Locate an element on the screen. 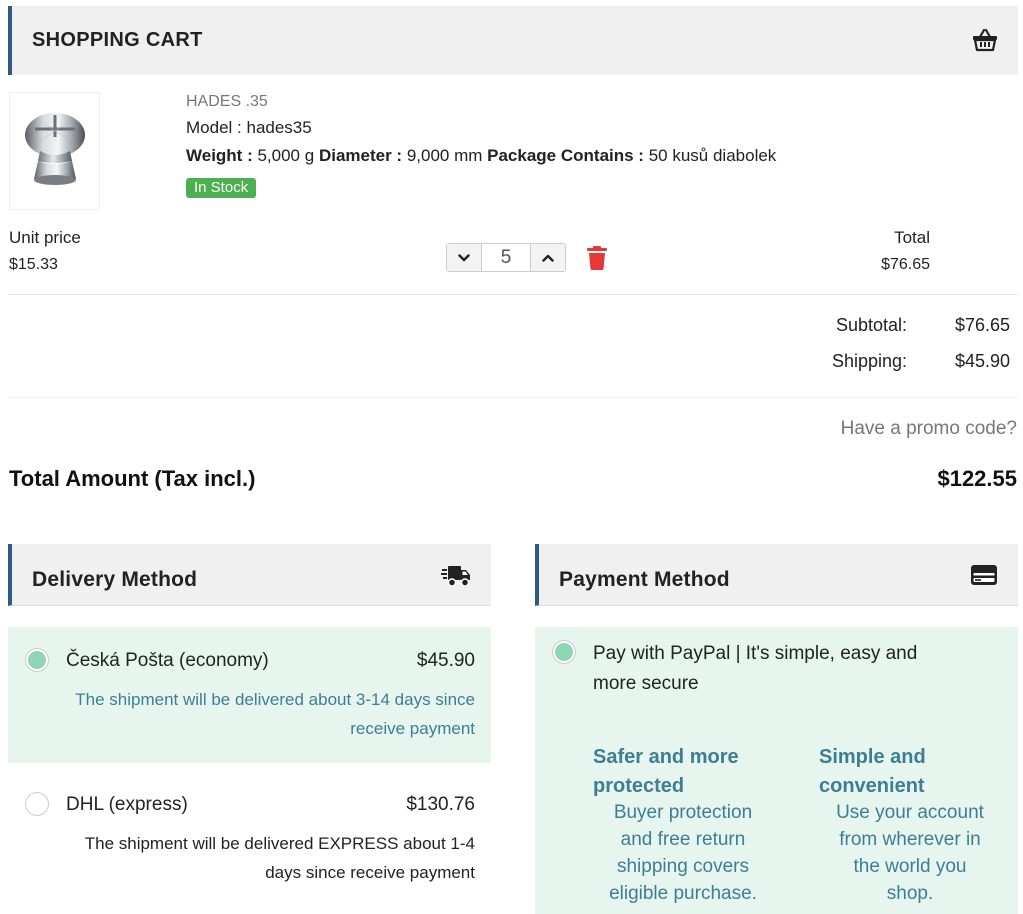 The image size is (1023, 914). package-value: 50 kusů diabolek is located at coordinates (712, 155).